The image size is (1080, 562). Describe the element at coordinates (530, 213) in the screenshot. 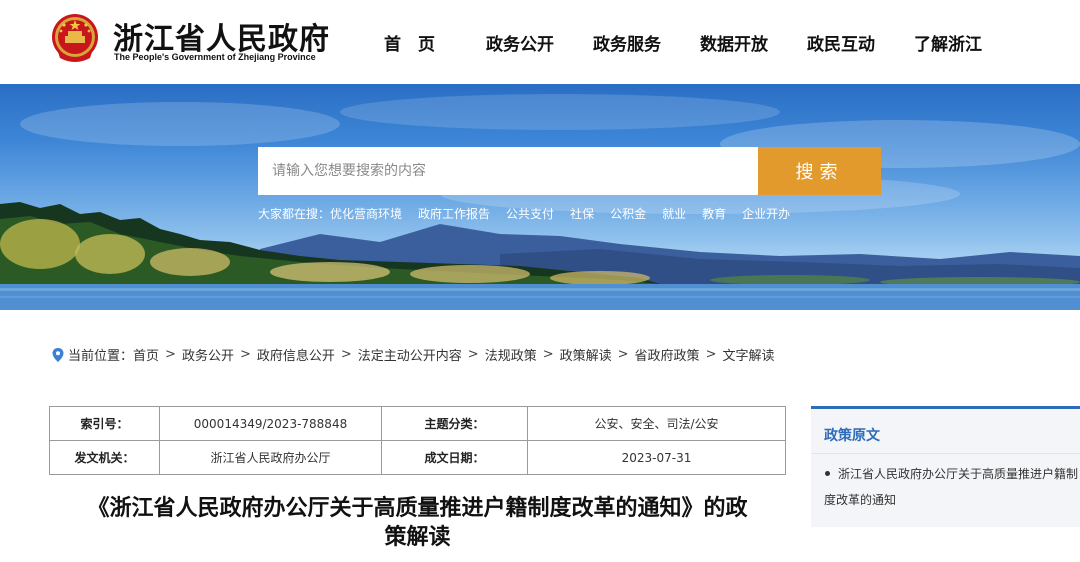

I see `hot-search-item: 公共支付` at that location.